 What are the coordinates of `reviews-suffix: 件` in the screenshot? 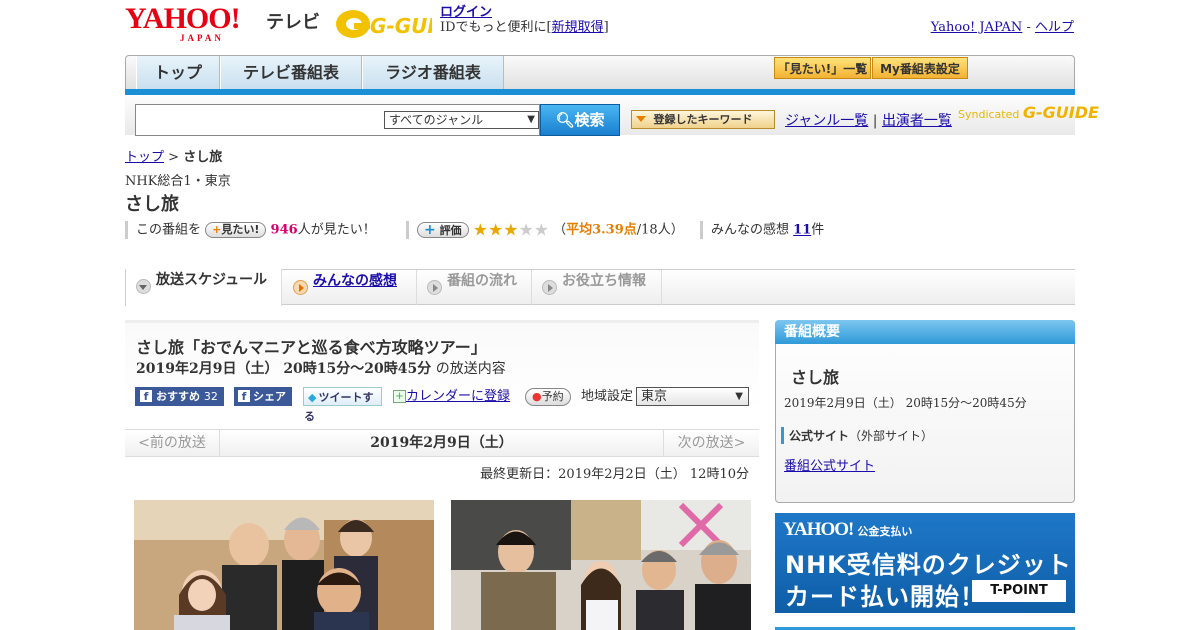 It's located at (818, 230).